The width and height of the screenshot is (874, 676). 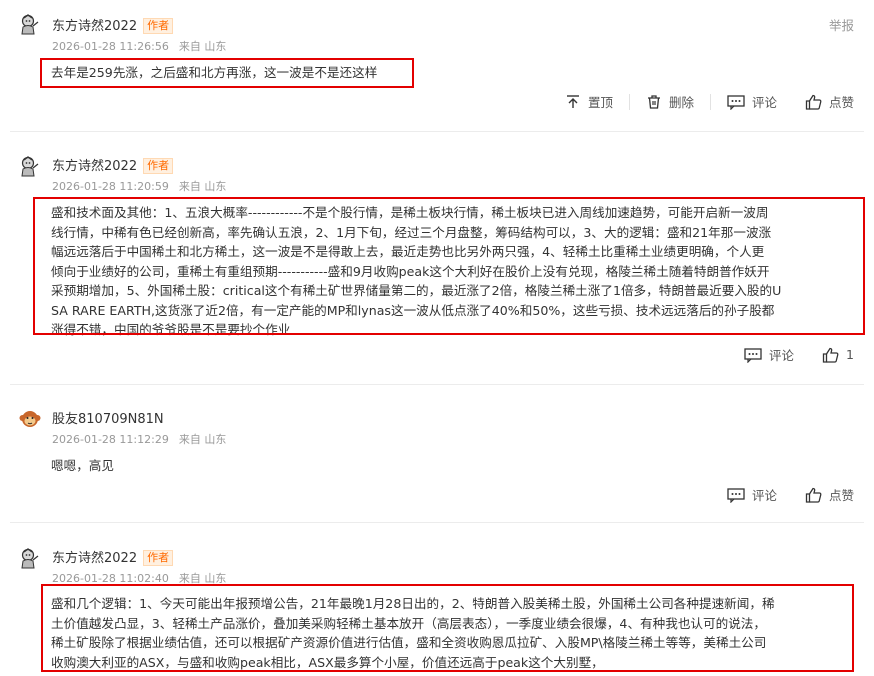 What do you see at coordinates (139, 46) in the screenshot?
I see `comment-meta: 2026-01-28 11:26:56 来自 山东` at bounding box center [139, 46].